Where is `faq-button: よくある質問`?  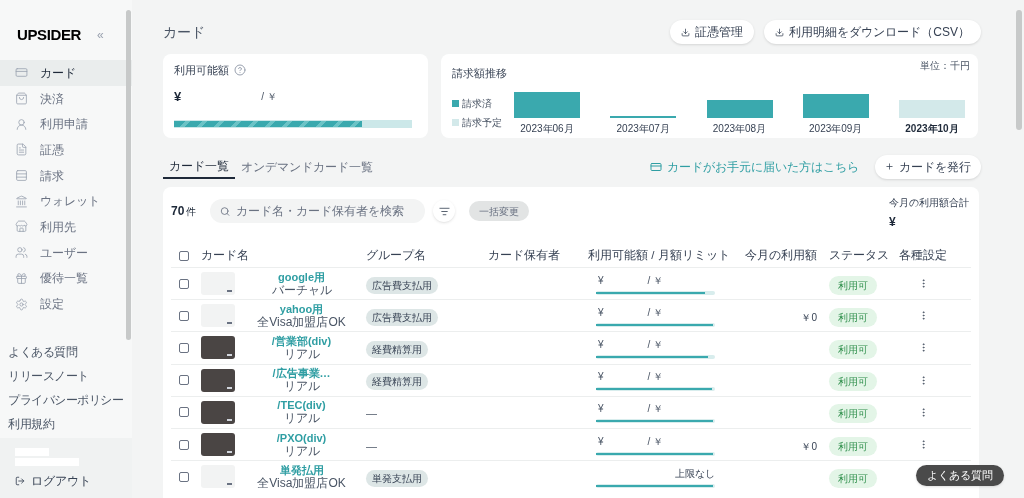 faq-button: よくある質問 is located at coordinates (960, 475).